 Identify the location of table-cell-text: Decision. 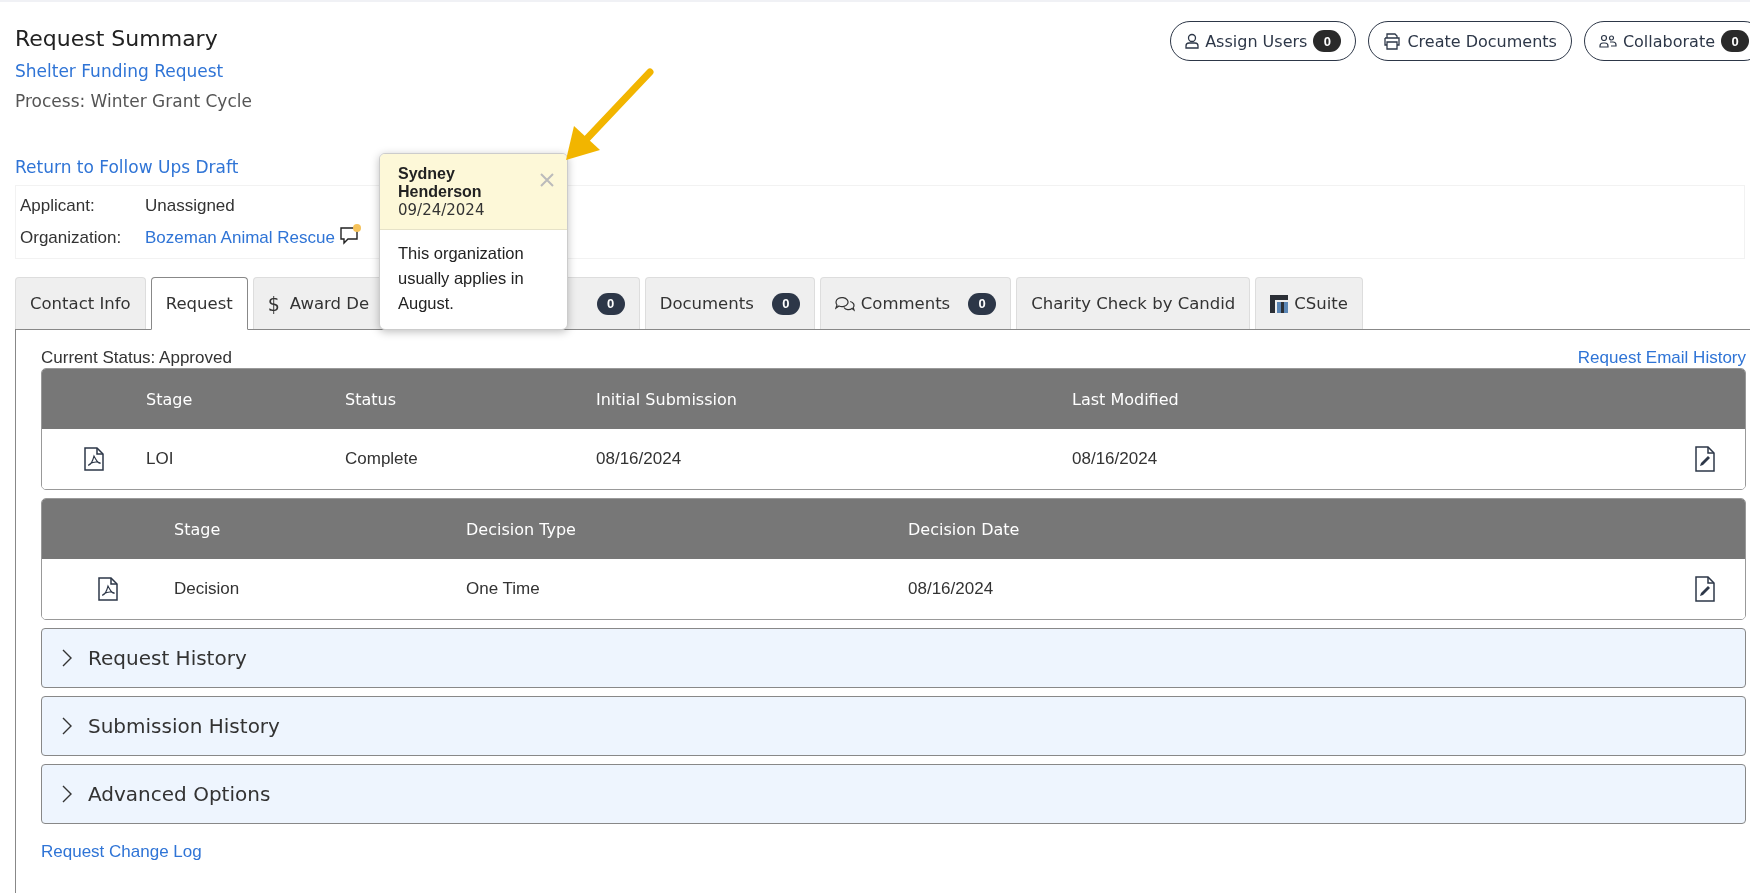
(207, 589).